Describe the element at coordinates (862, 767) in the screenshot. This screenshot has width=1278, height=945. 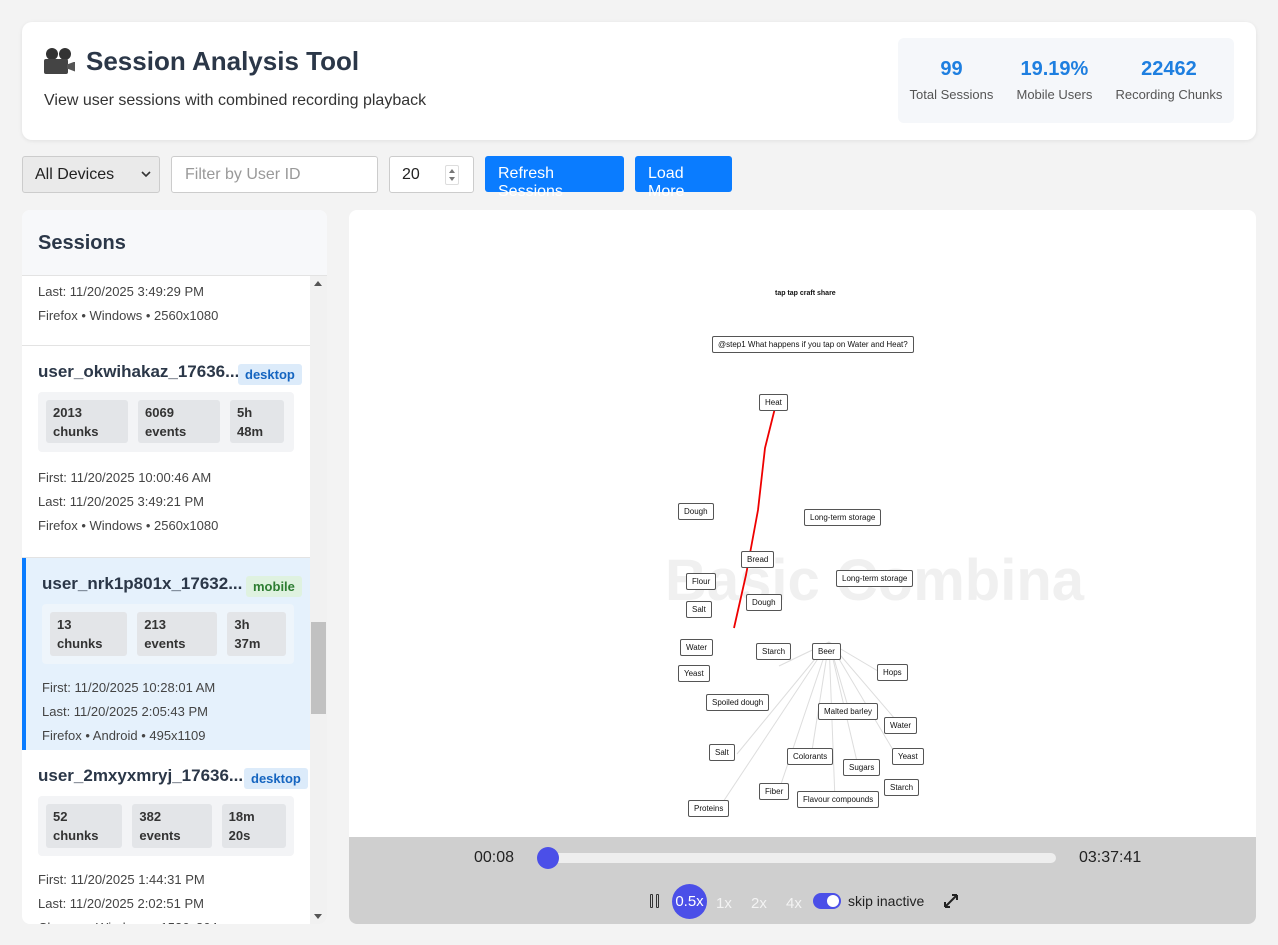
I see `element-node: Sugars` at that location.